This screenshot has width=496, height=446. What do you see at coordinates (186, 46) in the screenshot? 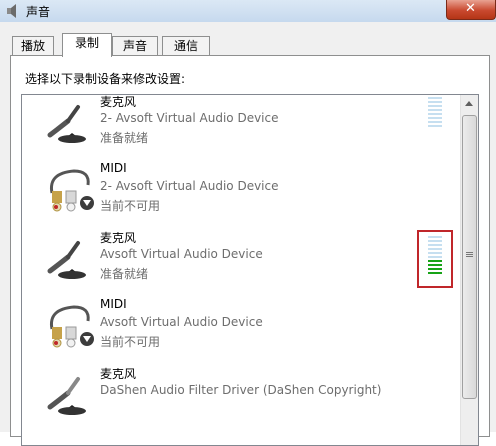
I see `tab-communications: 通信` at bounding box center [186, 46].